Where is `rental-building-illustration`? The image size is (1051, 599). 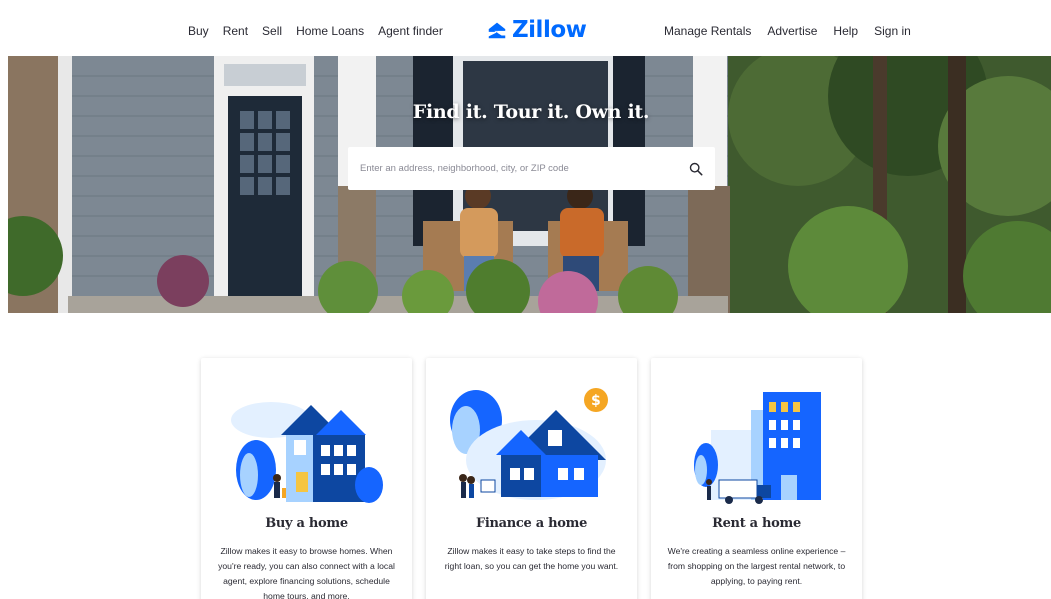
rental-building-illustration is located at coordinates (757, 448).